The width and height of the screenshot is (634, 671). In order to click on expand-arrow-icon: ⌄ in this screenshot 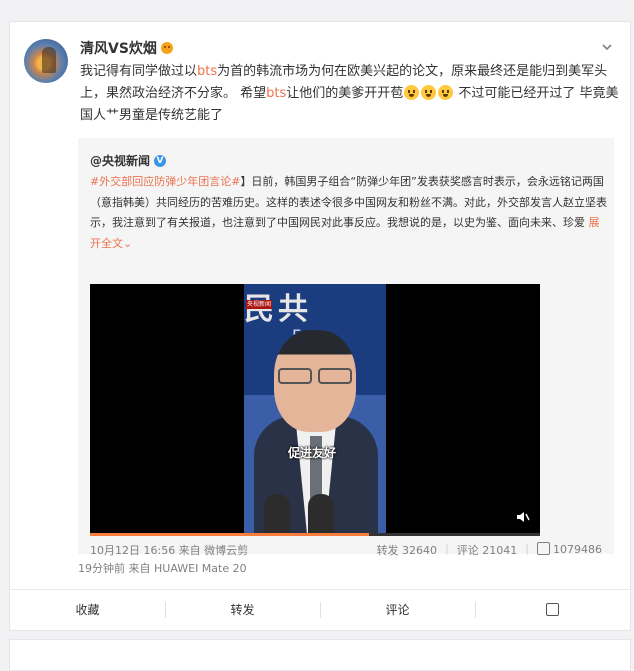, I will do `click(127, 243)`.